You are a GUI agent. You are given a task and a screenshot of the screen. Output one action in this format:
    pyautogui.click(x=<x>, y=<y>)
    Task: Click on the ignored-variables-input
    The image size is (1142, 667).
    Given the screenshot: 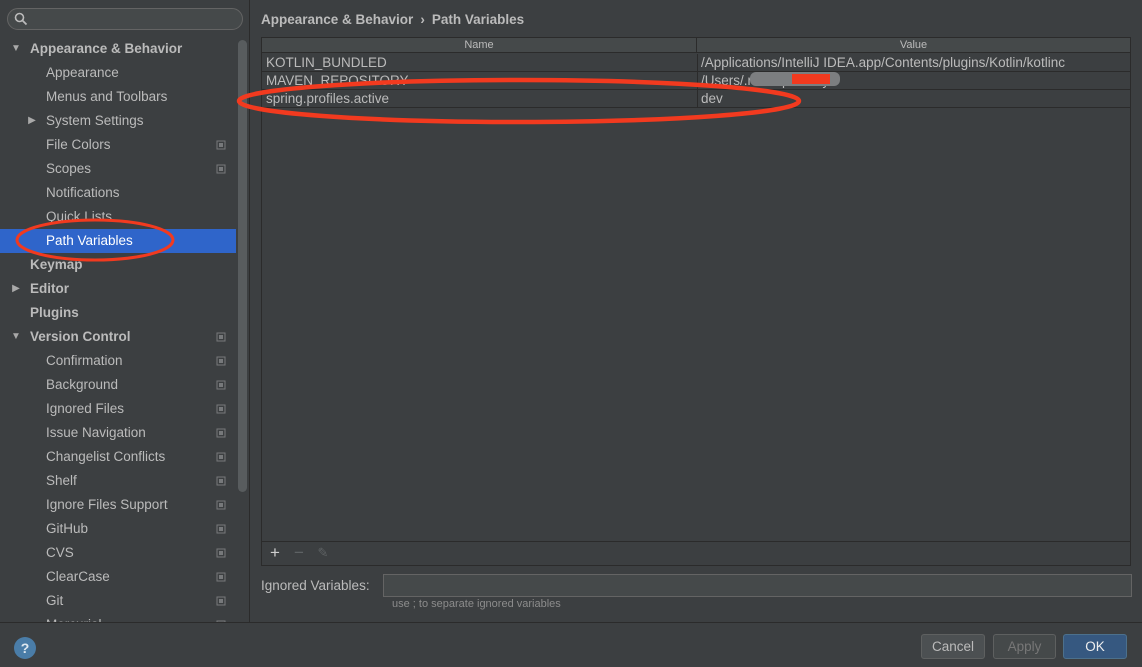 What is the action you would take?
    pyautogui.click(x=757, y=585)
    